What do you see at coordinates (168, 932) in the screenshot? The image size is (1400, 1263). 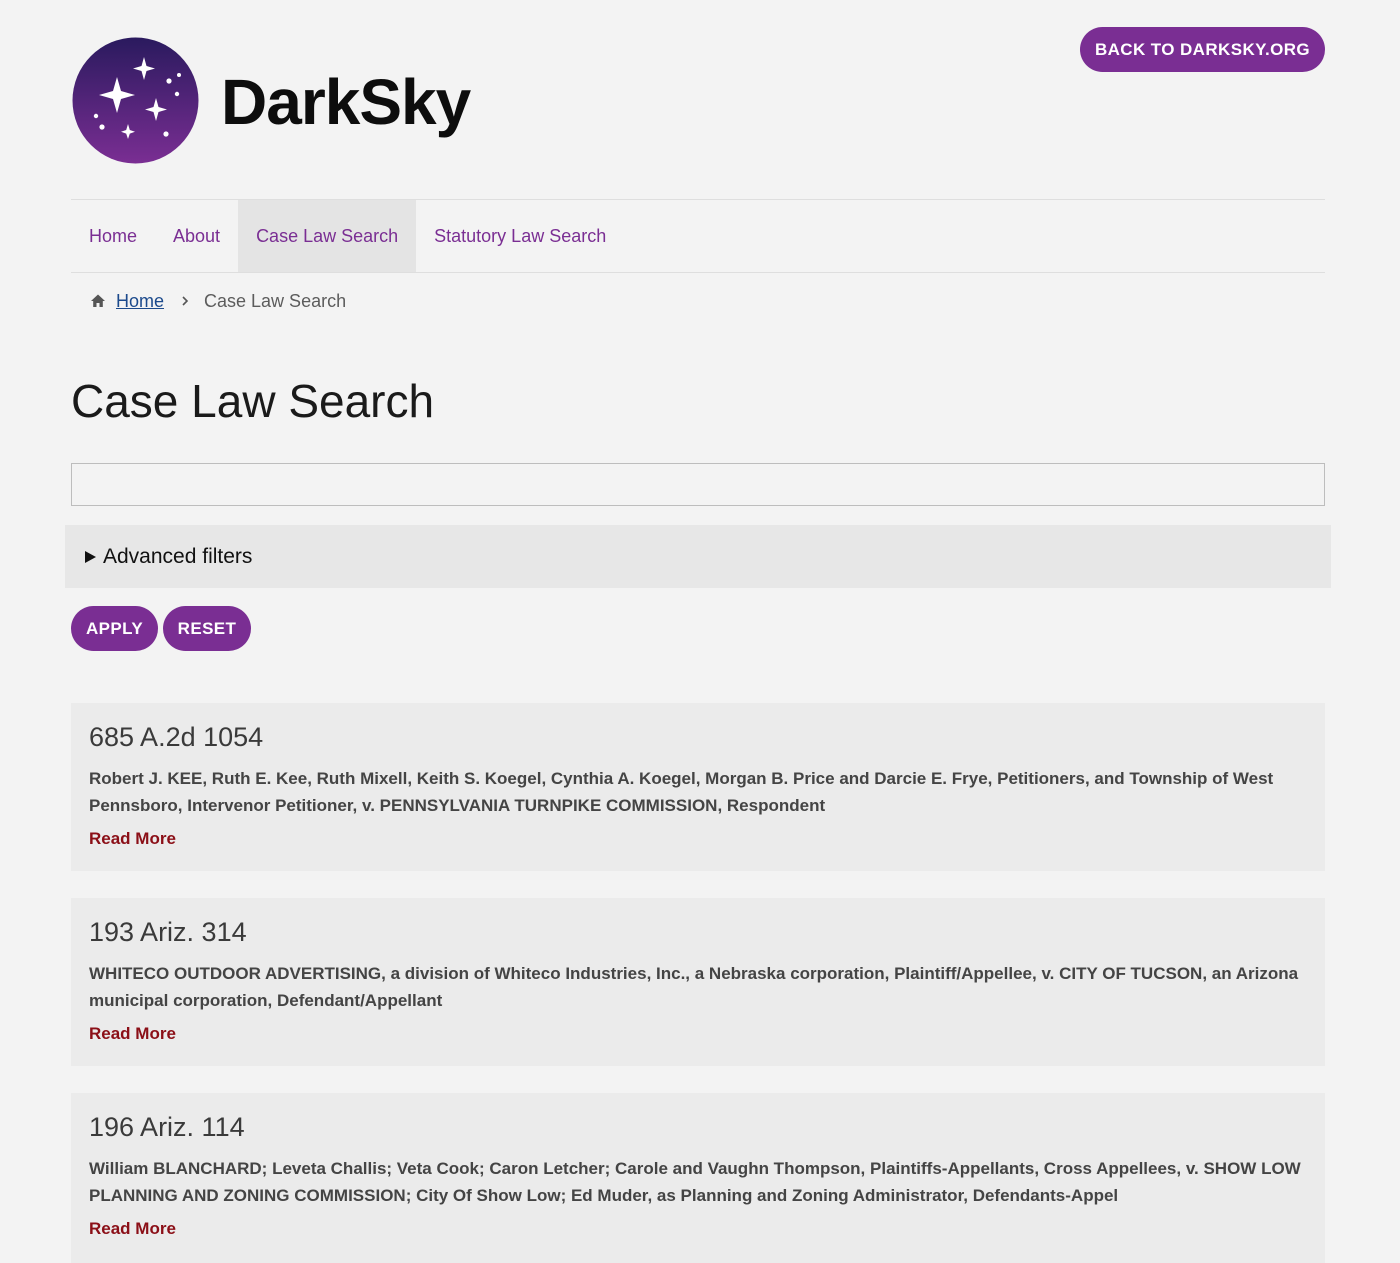 I see `result-citation: 193 Ariz. 314` at bounding box center [168, 932].